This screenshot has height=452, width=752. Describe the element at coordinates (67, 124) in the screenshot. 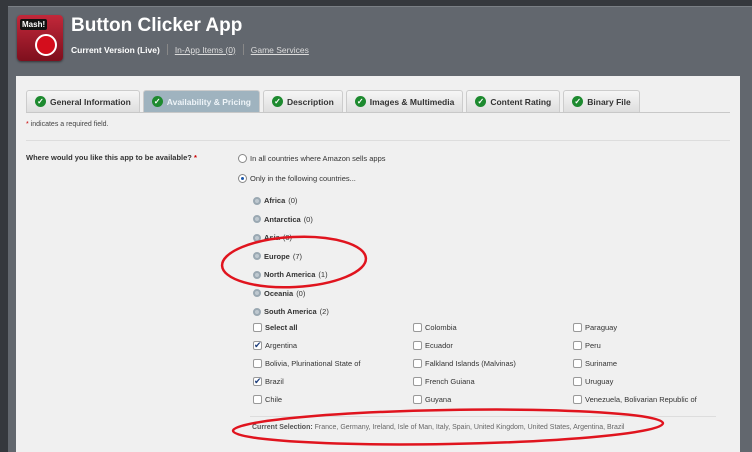

I see `required-note: * indicates a required field.` at that location.